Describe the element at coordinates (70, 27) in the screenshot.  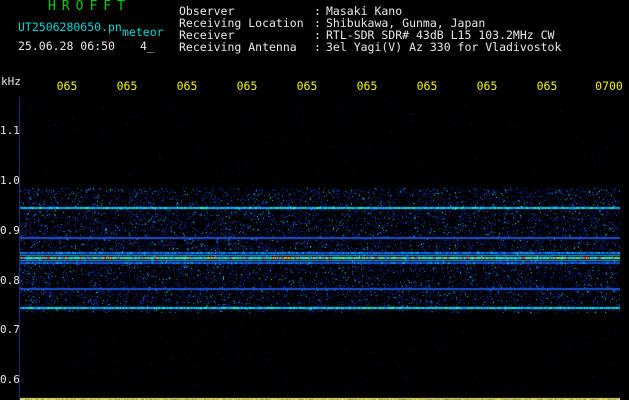
I see `file-name: UT2506280650.pn` at that location.